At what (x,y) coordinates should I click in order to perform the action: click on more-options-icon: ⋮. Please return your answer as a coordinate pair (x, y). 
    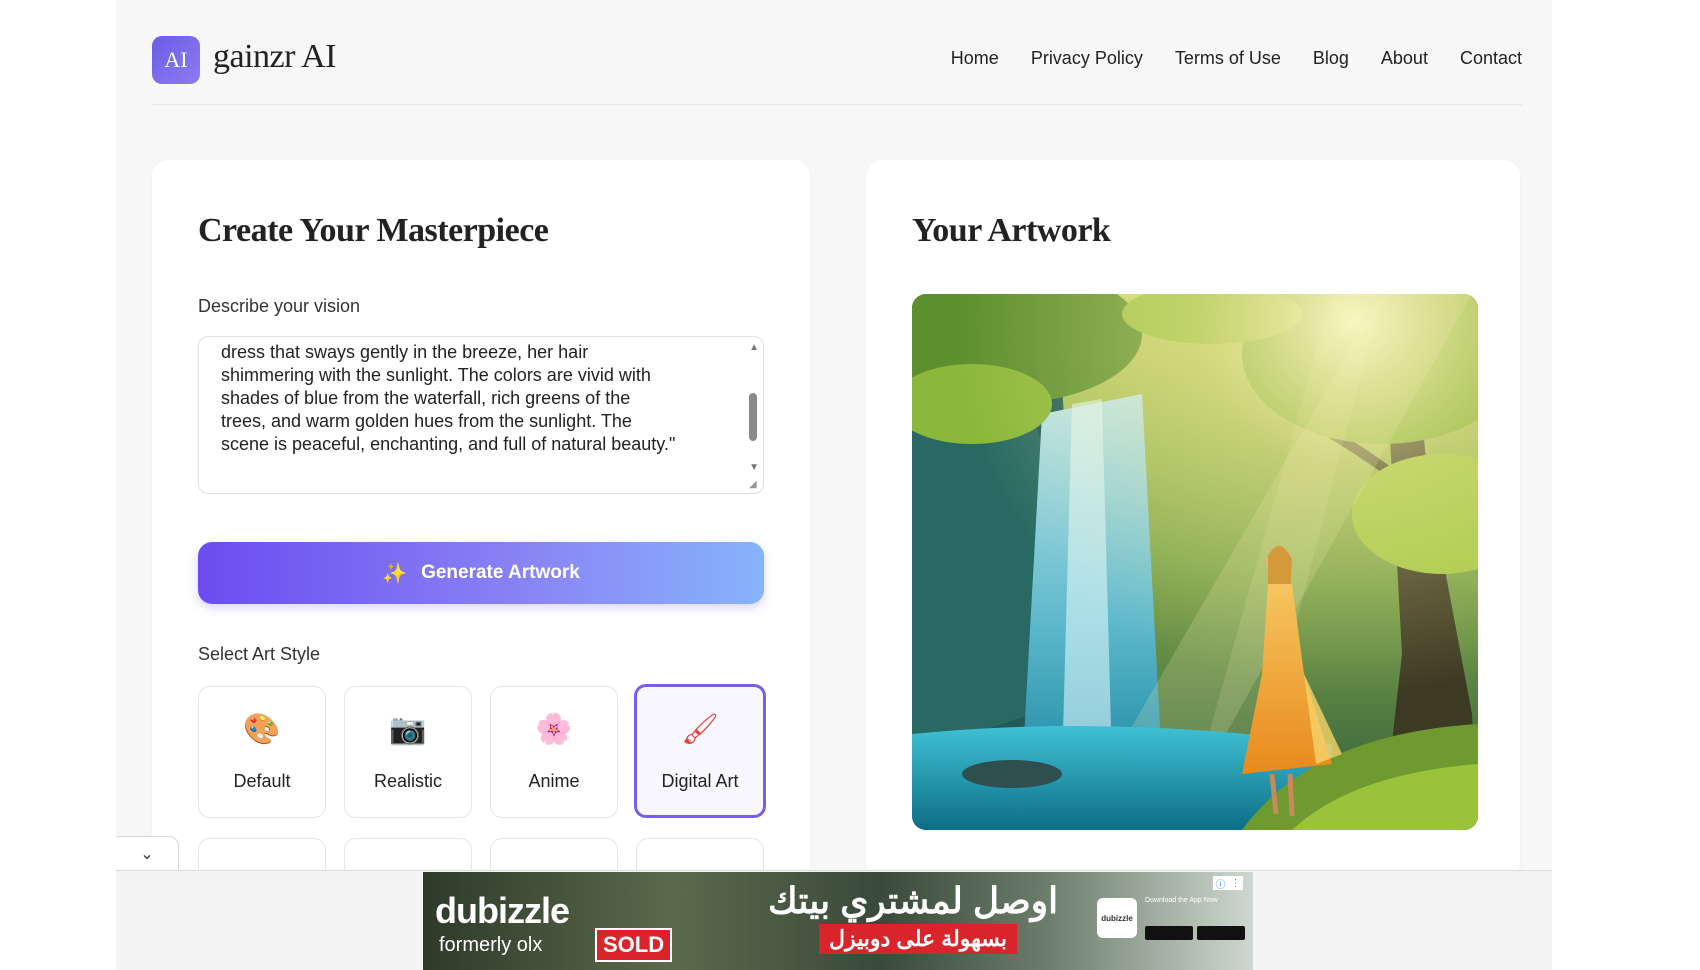
    Looking at the image, I should click on (1236, 883).